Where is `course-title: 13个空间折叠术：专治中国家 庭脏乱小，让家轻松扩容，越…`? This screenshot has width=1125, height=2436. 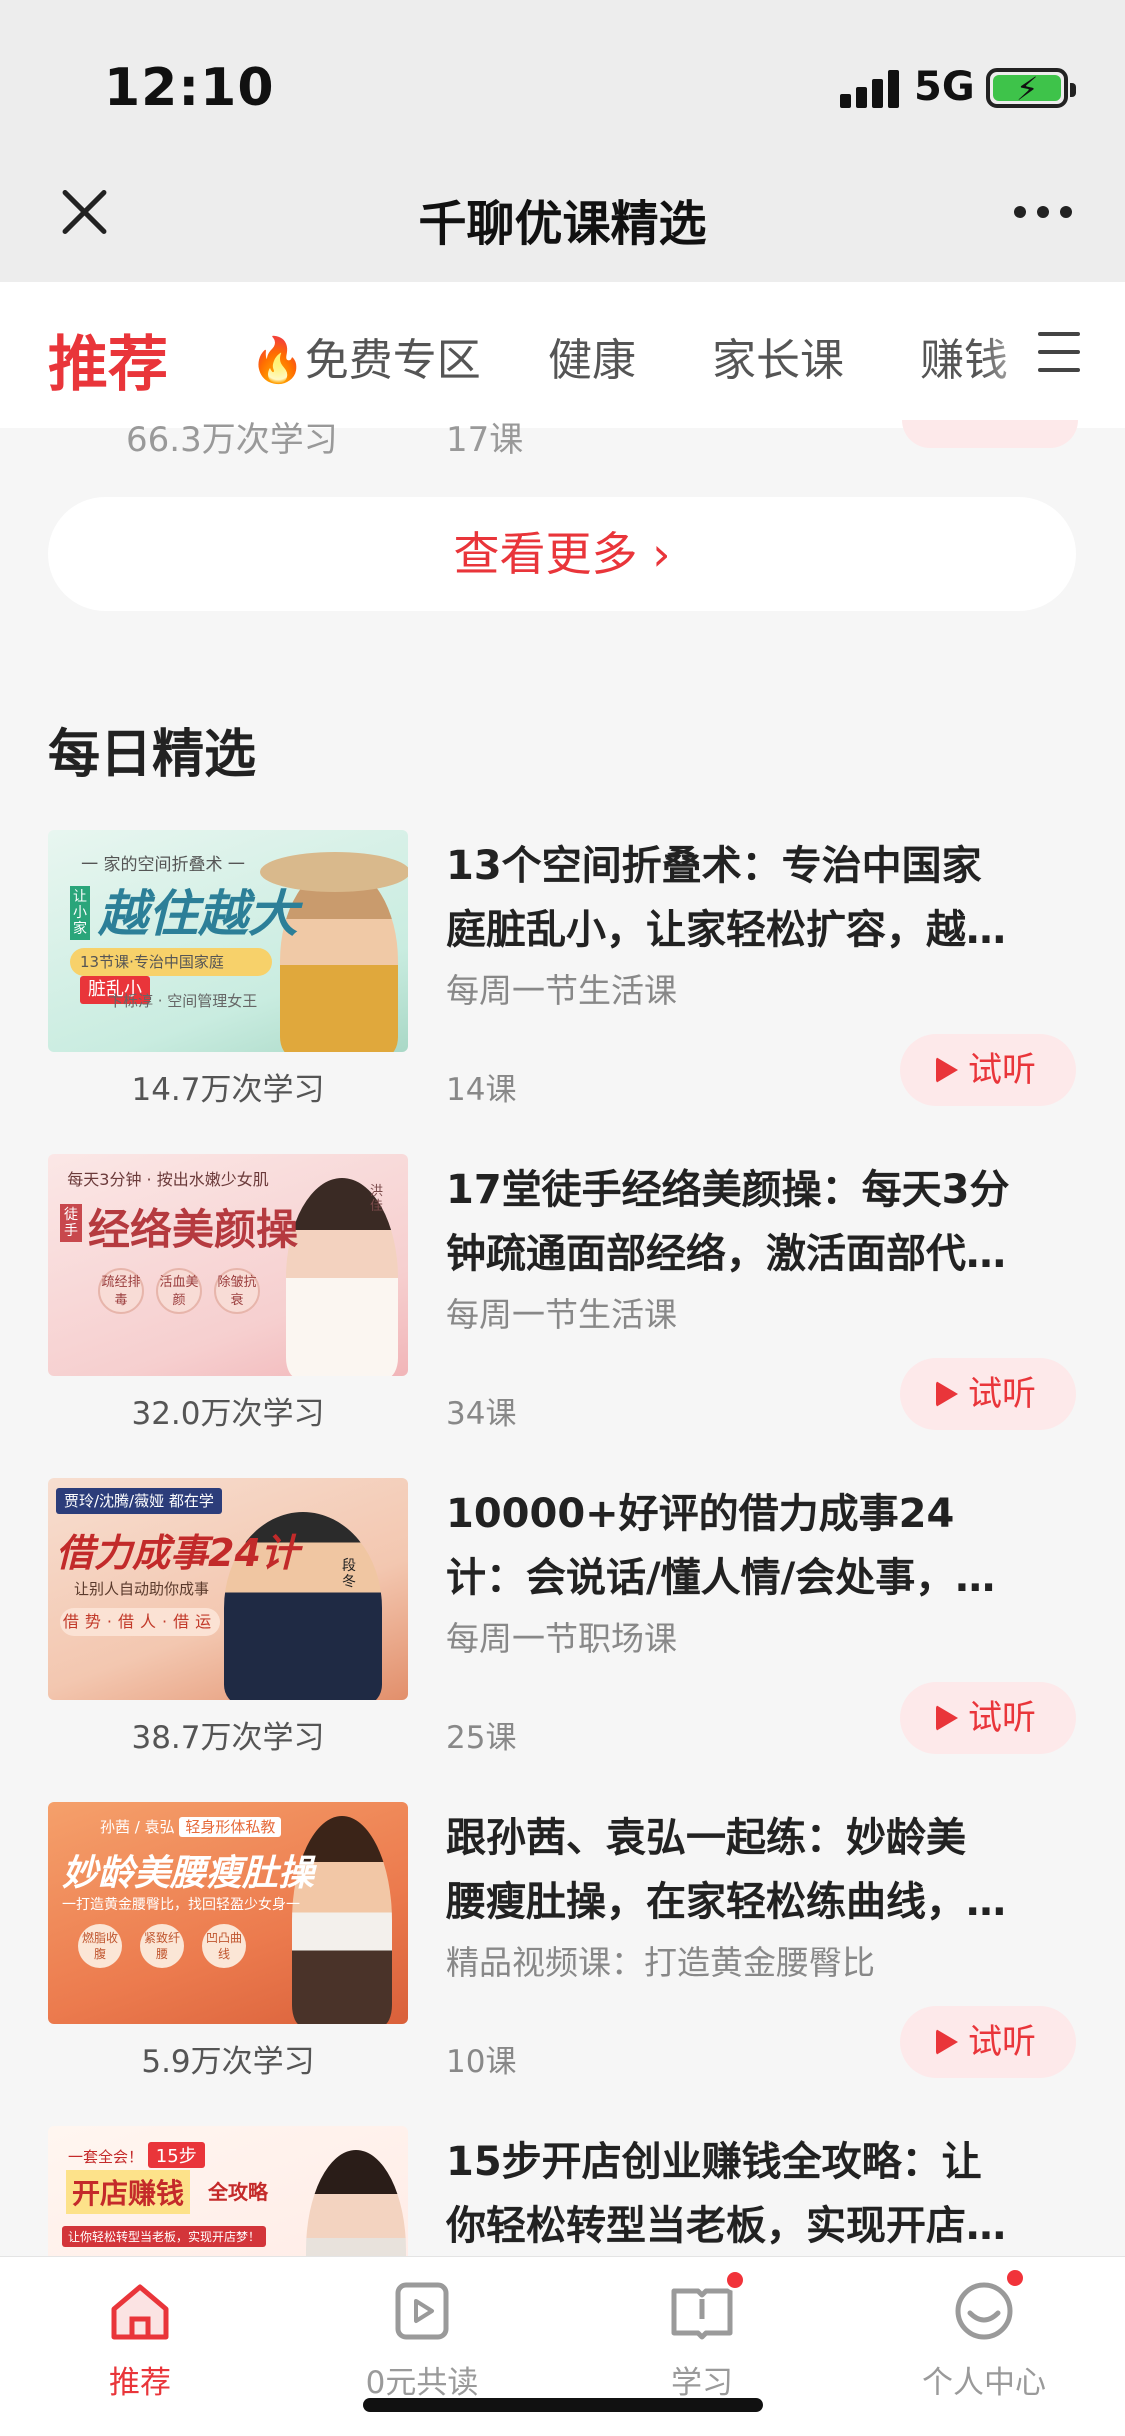 course-title: 13个空间折叠术：专治中国家 庭脏乱小，让家轻松扩容，越… is located at coordinates (726, 898).